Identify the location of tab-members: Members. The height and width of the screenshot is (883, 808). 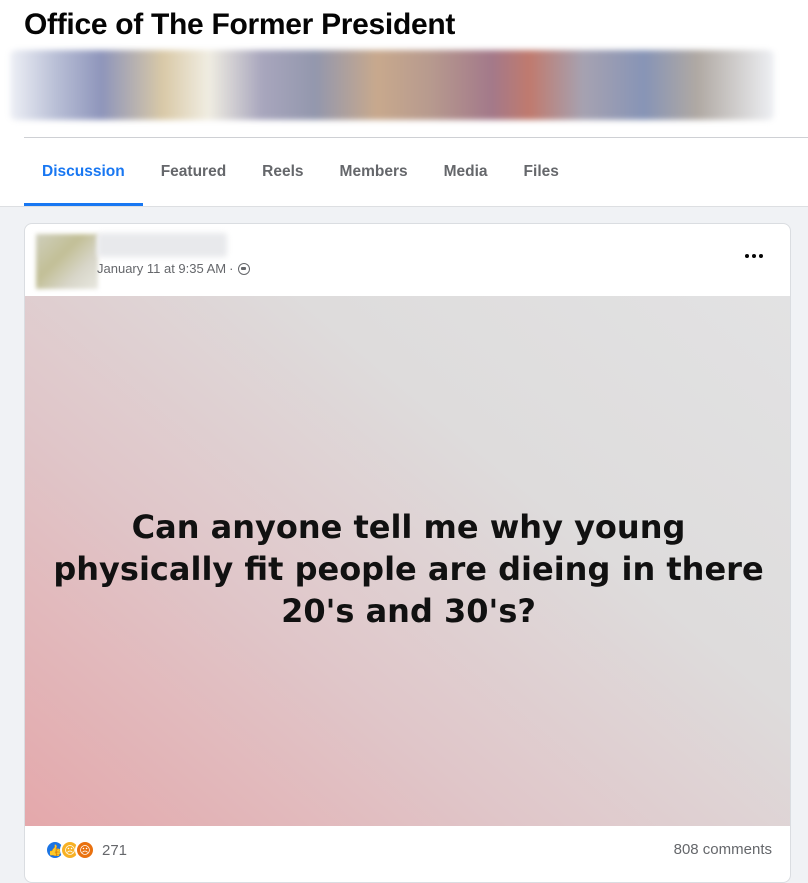
(374, 172).